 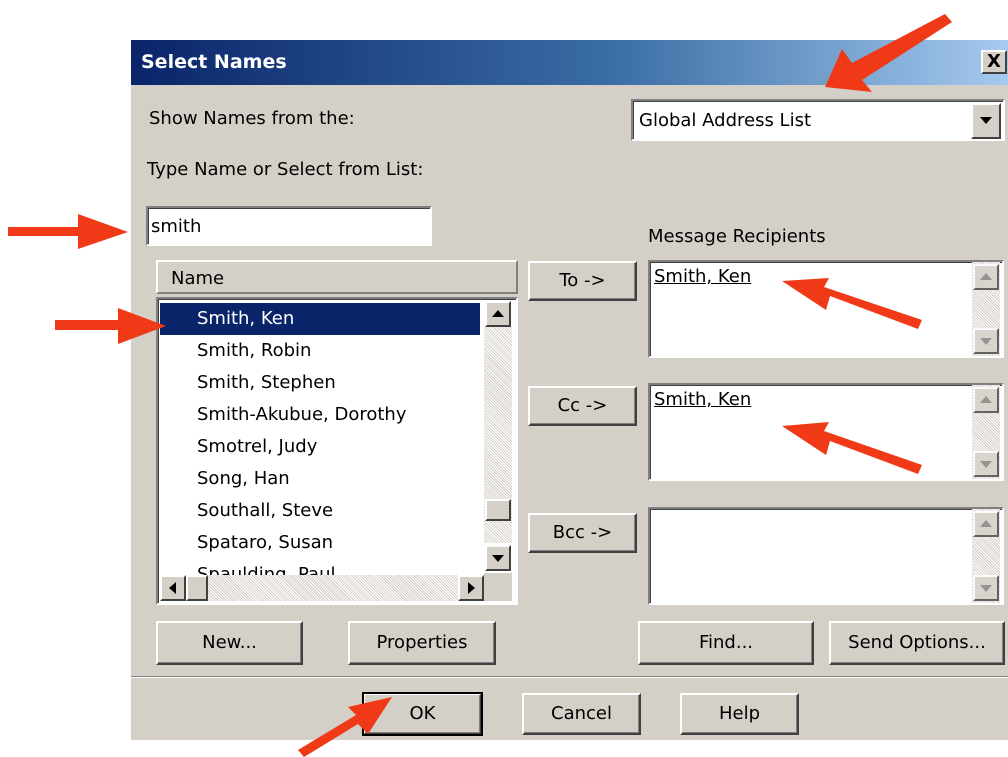 What do you see at coordinates (214, 62) in the screenshot?
I see `dialog-title: Select Names` at bounding box center [214, 62].